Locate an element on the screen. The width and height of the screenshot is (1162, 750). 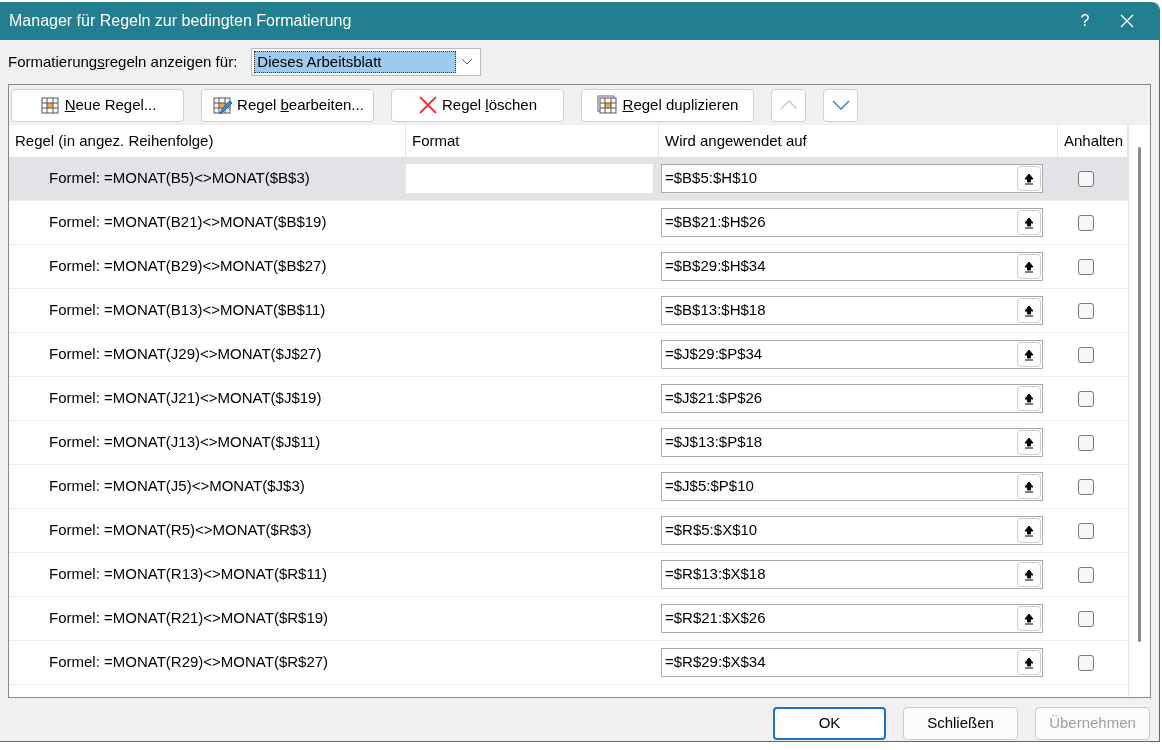
rule-formula: Formel: =MONAT(R29)<>MONAT($R$27) is located at coordinates (189, 662).